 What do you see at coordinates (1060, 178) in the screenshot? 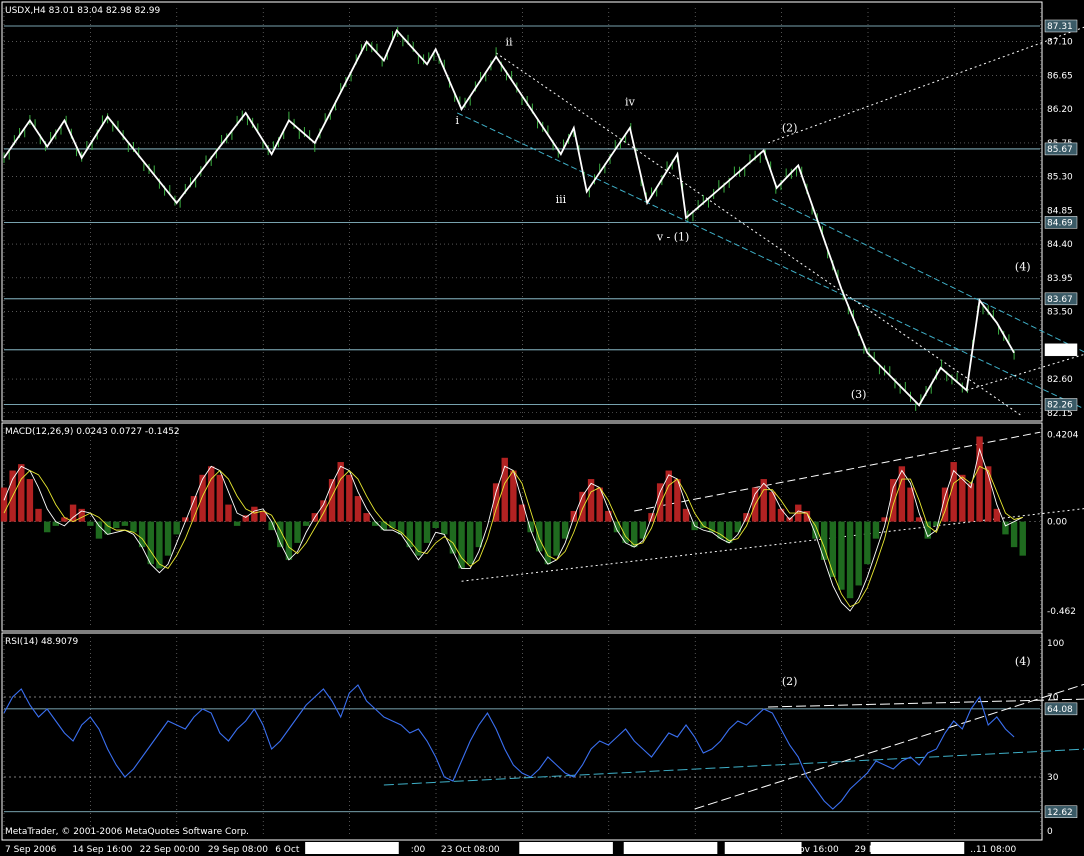
I see `price-tick-label: 85.30` at bounding box center [1060, 178].